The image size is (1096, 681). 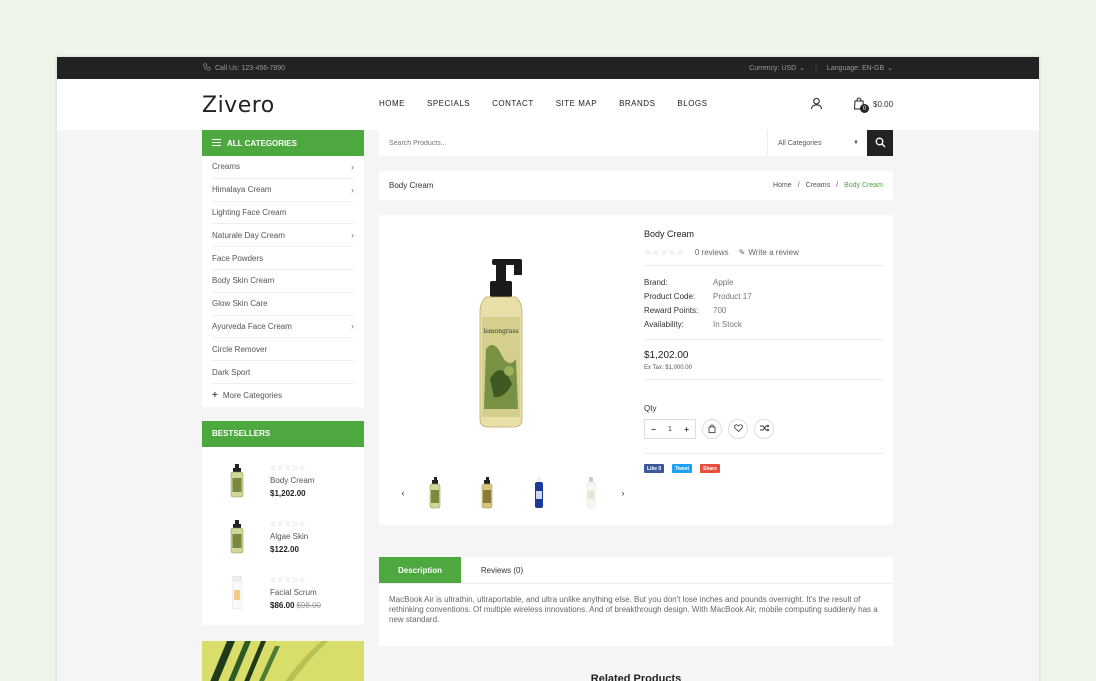 I want to click on facebook-like-button: Like 0, so click(x=654, y=469).